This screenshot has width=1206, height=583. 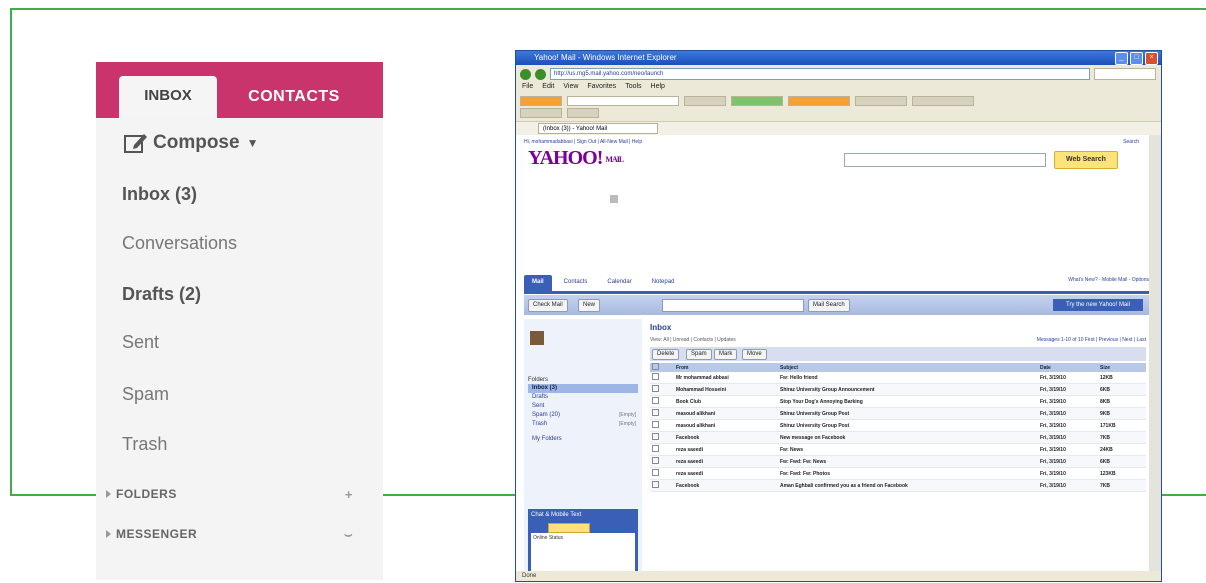 What do you see at coordinates (527, 86) in the screenshot?
I see `menu-file: File` at bounding box center [527, 86].